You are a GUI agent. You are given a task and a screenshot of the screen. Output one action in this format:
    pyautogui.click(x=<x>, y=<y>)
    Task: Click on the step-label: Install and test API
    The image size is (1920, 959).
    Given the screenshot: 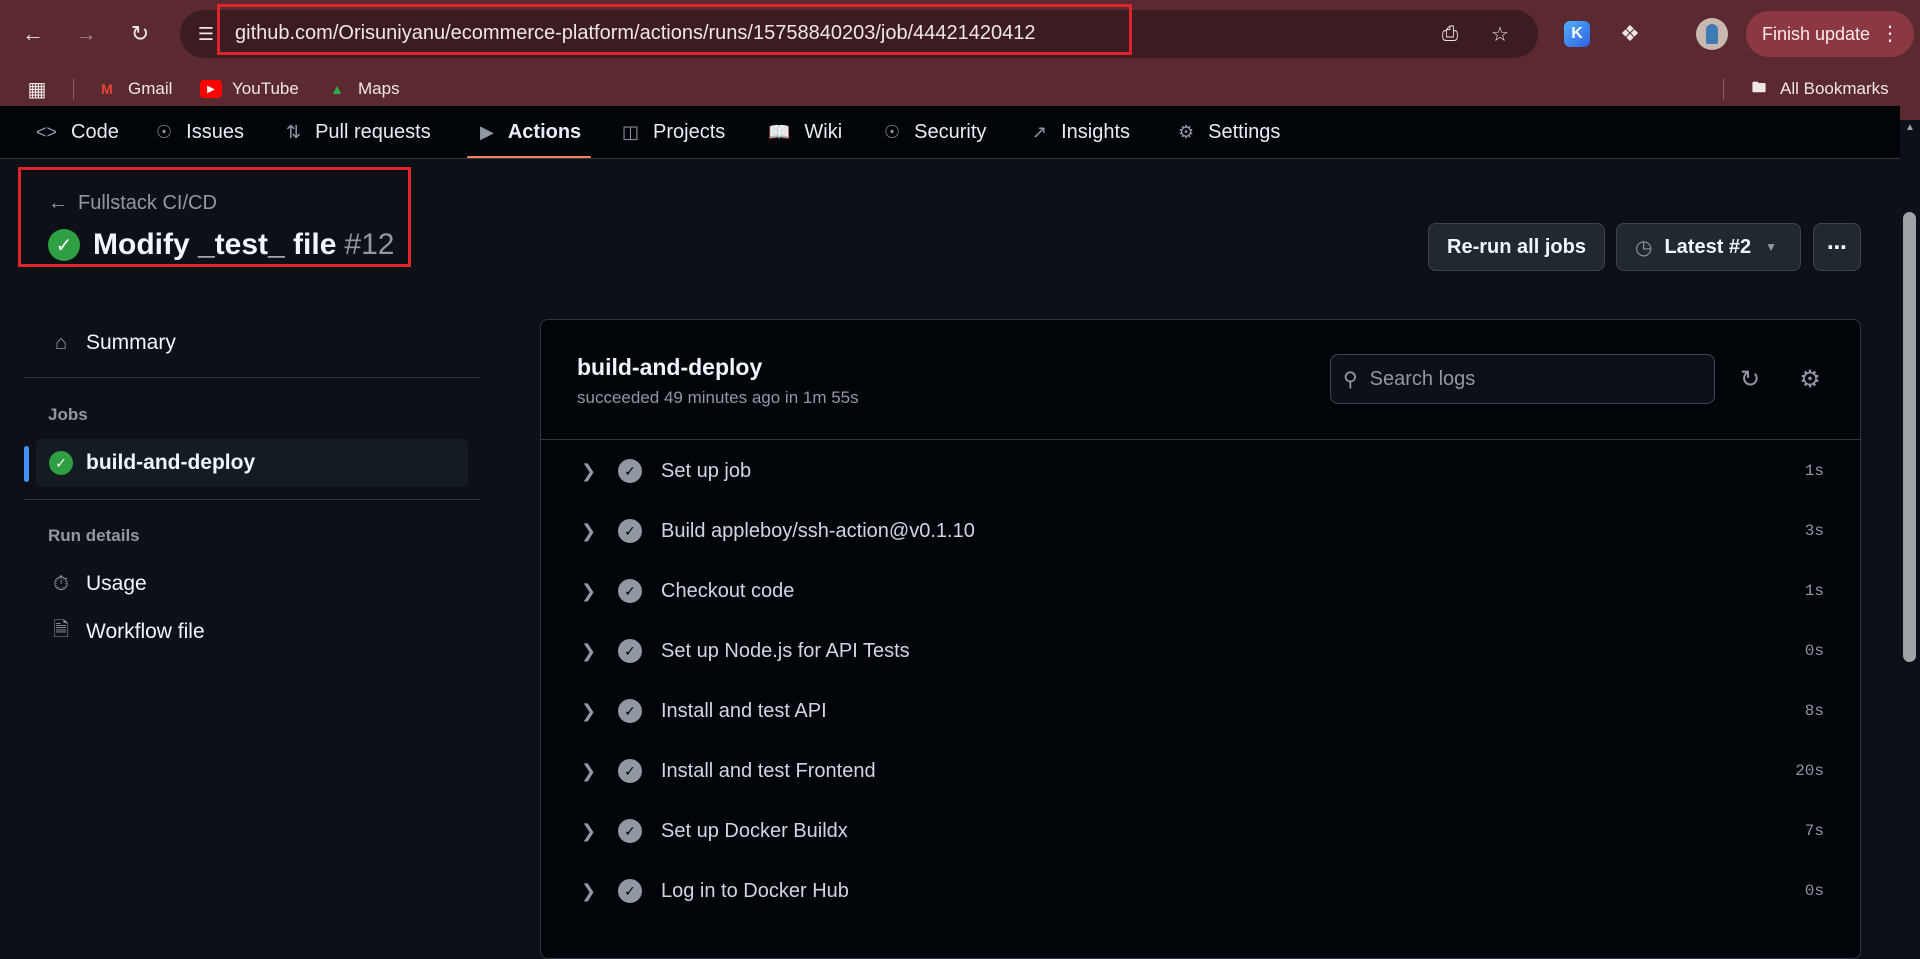 What is the action you would take?
    pyautogui.click(x=744, y=710)
    